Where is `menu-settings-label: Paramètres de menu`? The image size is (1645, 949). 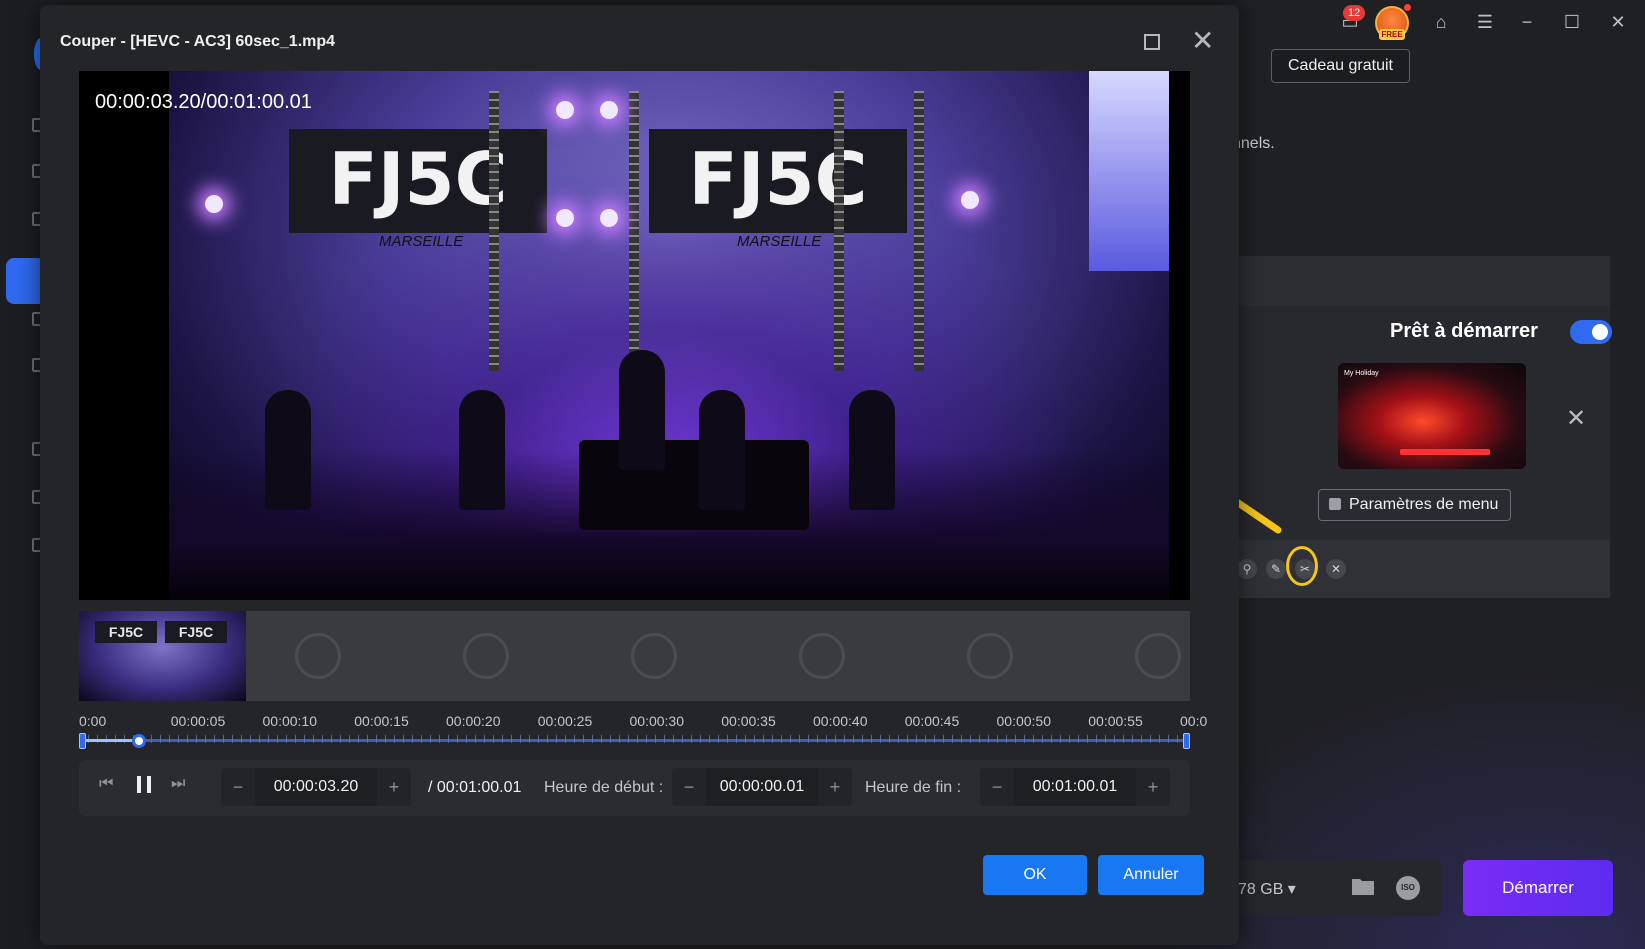 menu-settings-label: Paramètres de menu is located at coordinates (1424, 504).